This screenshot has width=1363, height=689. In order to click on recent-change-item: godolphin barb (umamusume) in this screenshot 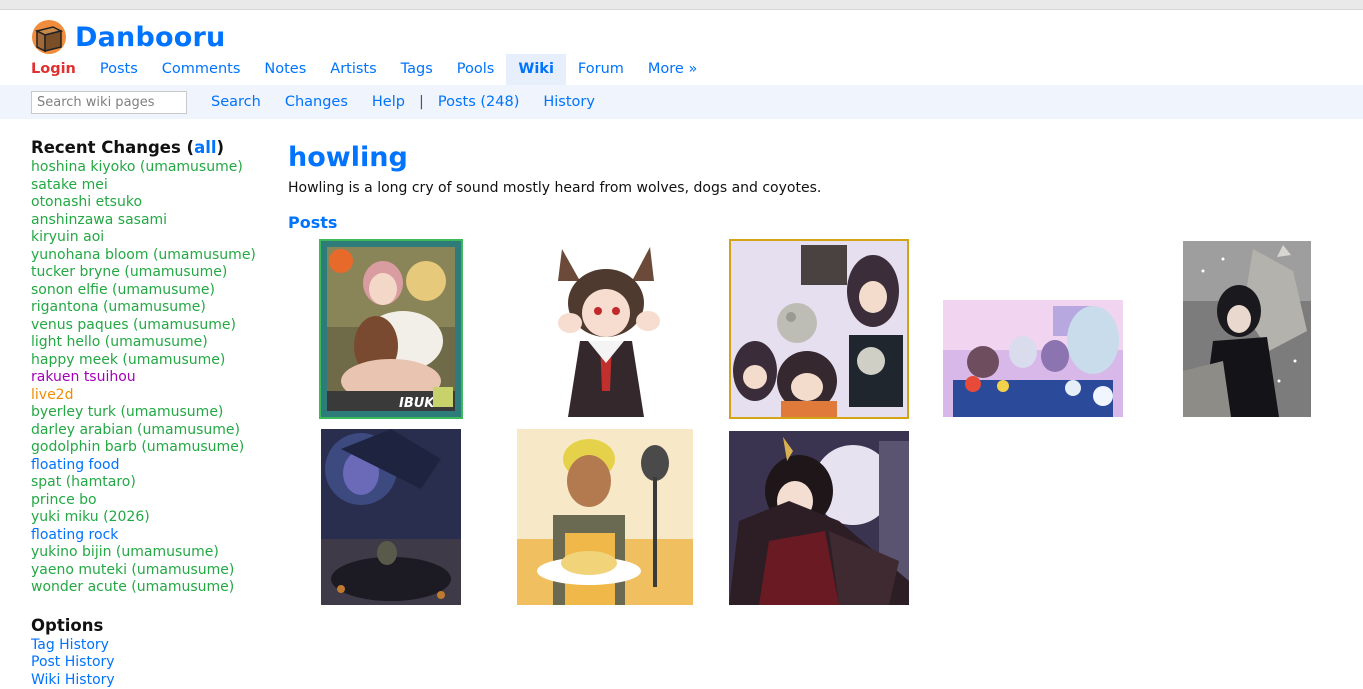, I will do `click(151, 448)`.